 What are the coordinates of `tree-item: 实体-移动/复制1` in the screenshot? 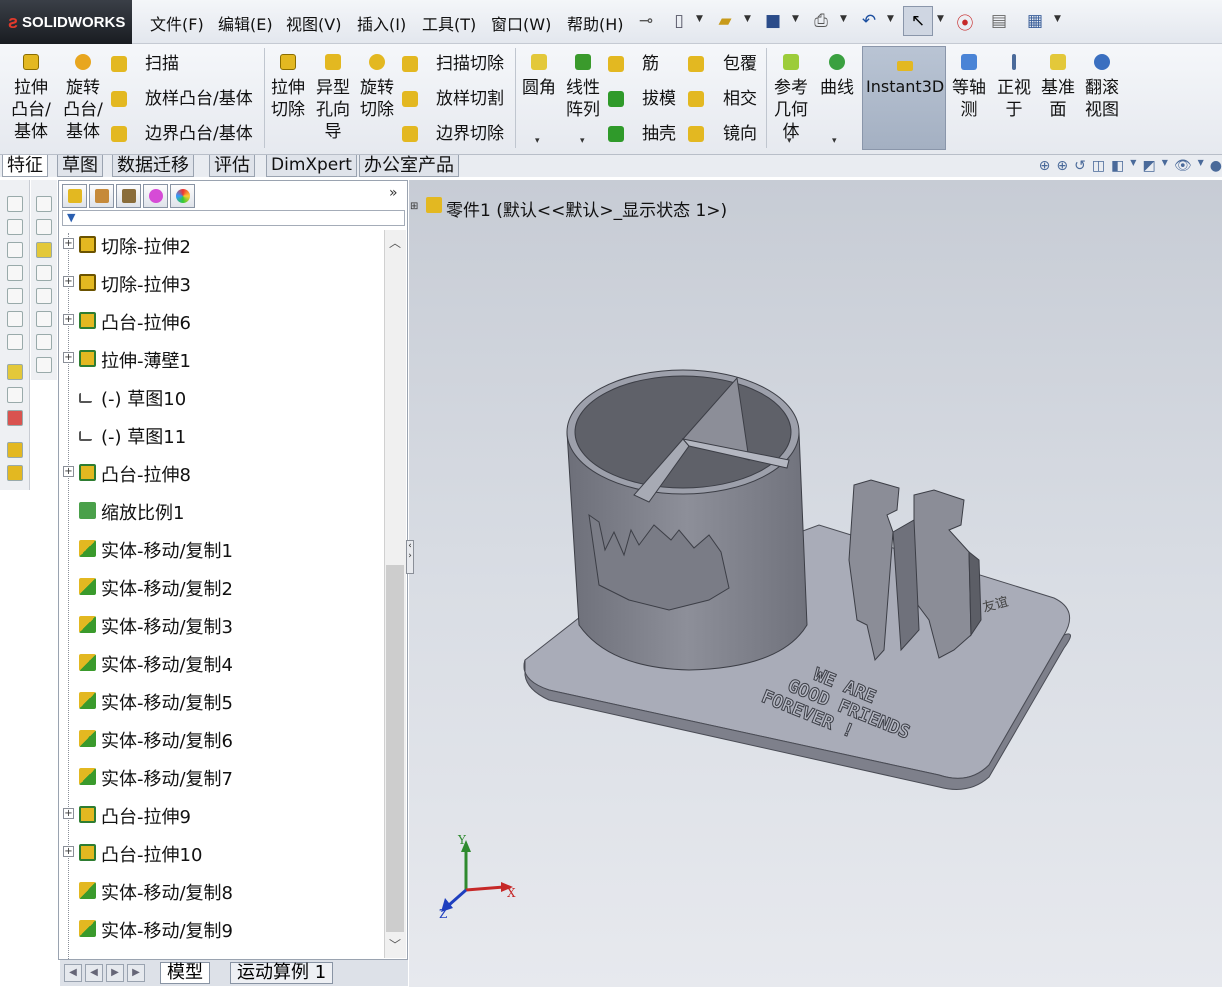 It's located at (221, 548).